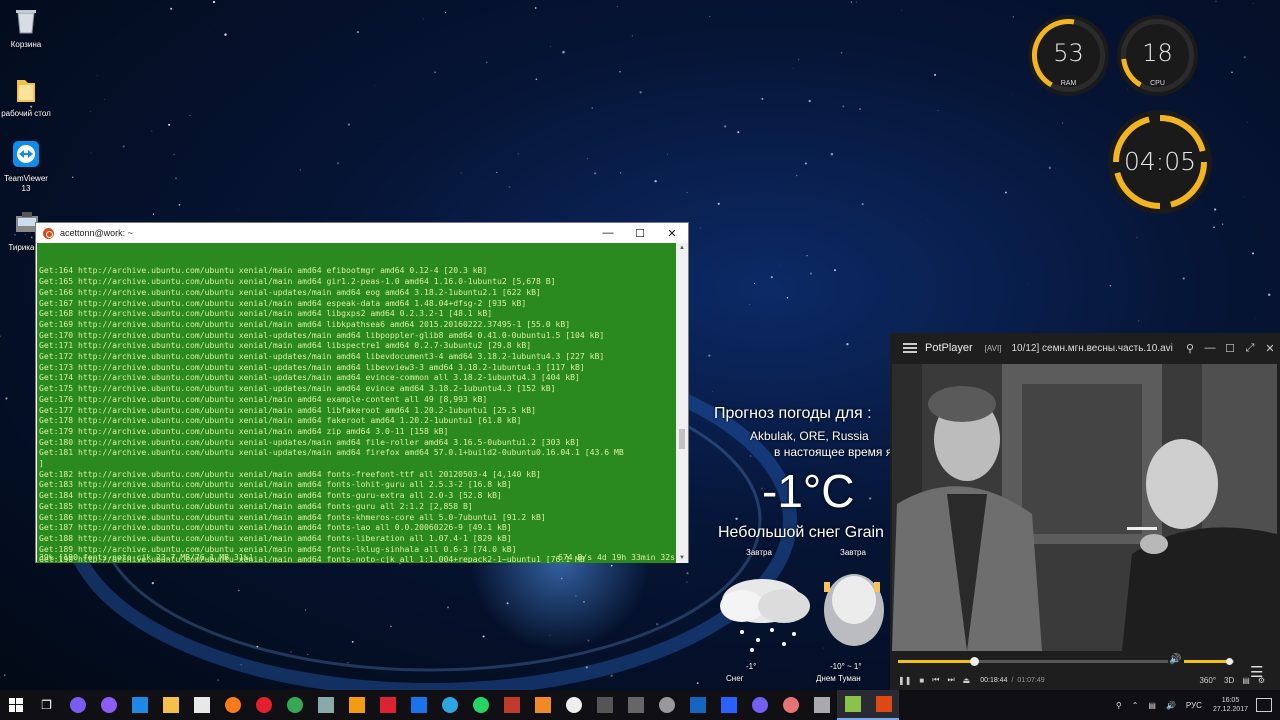 The height and width of the screenshot is (720, 1280). I want to click on terminal-scrollbar: ▲ ▼, so click(682, 403).